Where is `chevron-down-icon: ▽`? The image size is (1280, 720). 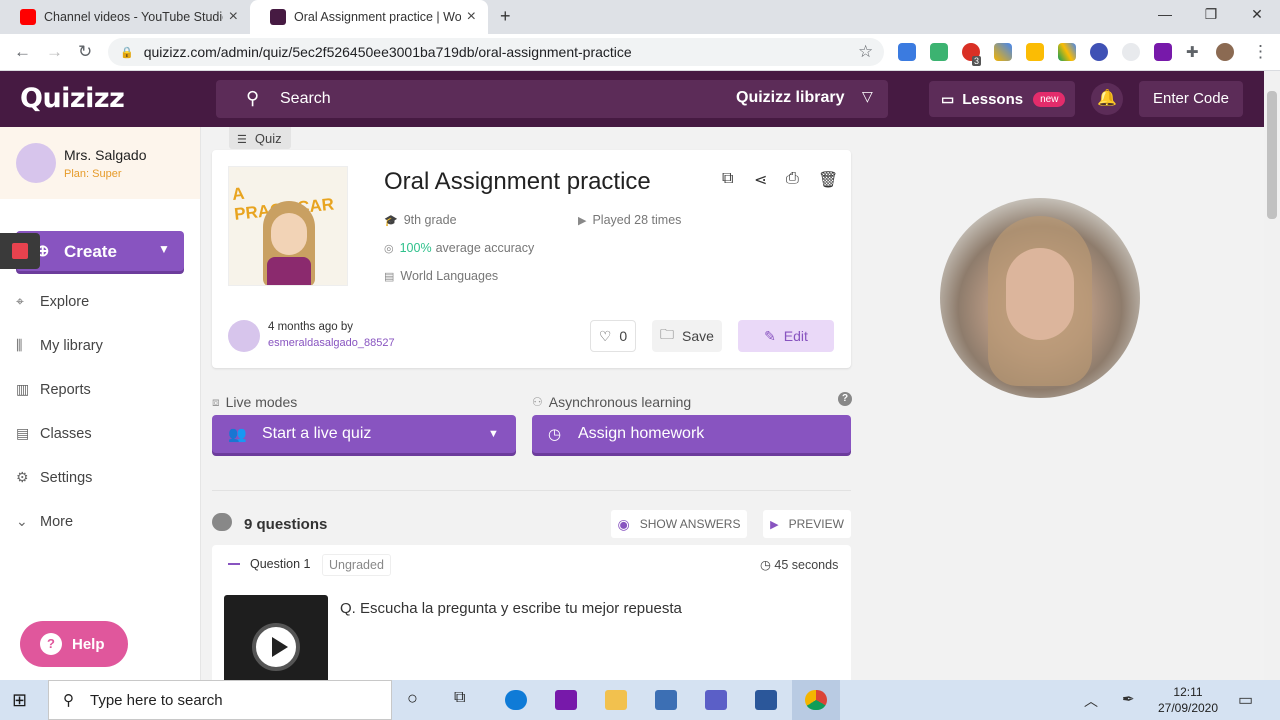 chevron-down-icon: ▽ is located at coordinates (867, 96).